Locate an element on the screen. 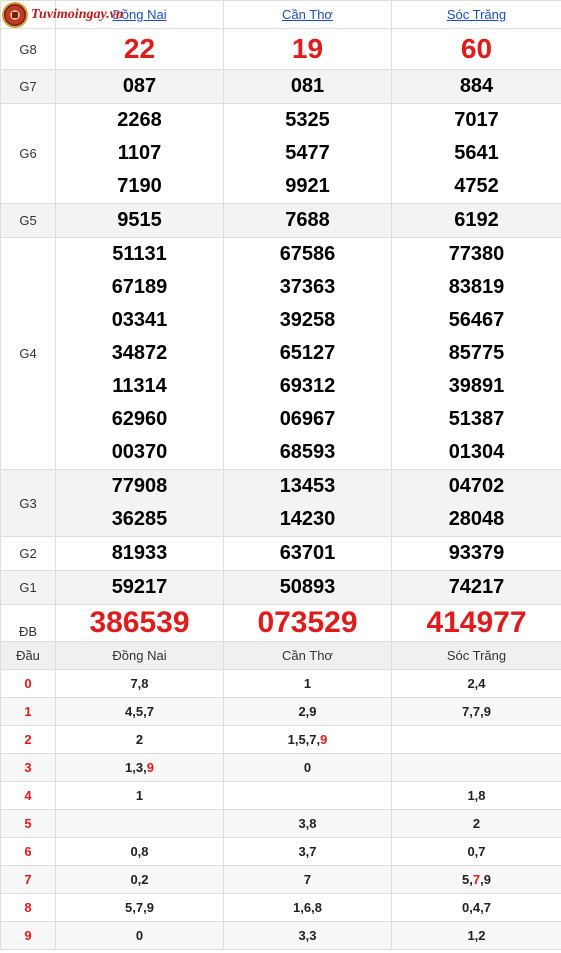 This screenshot has height=953, width=561. logo-emblem-icon is located at coordinates (15, 15).